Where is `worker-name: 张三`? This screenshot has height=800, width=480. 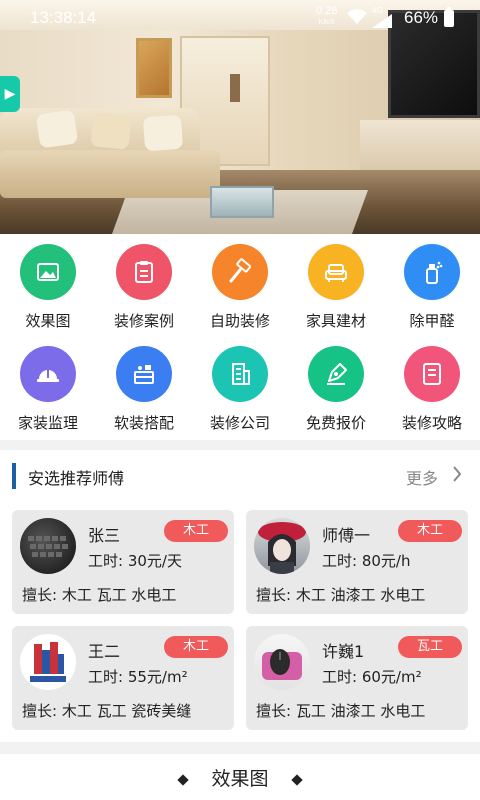 worker-name: 张三 is located at coordinates (104, 535).